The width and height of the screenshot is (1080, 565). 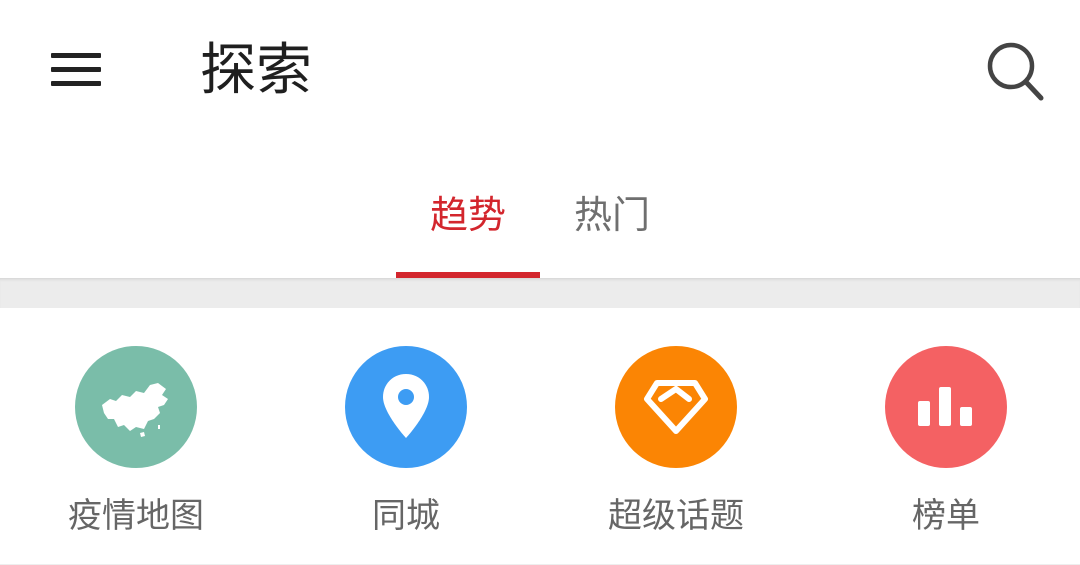 What do you see at coordinates (676, 516) in the screenshot?
I see `shortcut-label: 超级话题` at bounding box center [676, 516].